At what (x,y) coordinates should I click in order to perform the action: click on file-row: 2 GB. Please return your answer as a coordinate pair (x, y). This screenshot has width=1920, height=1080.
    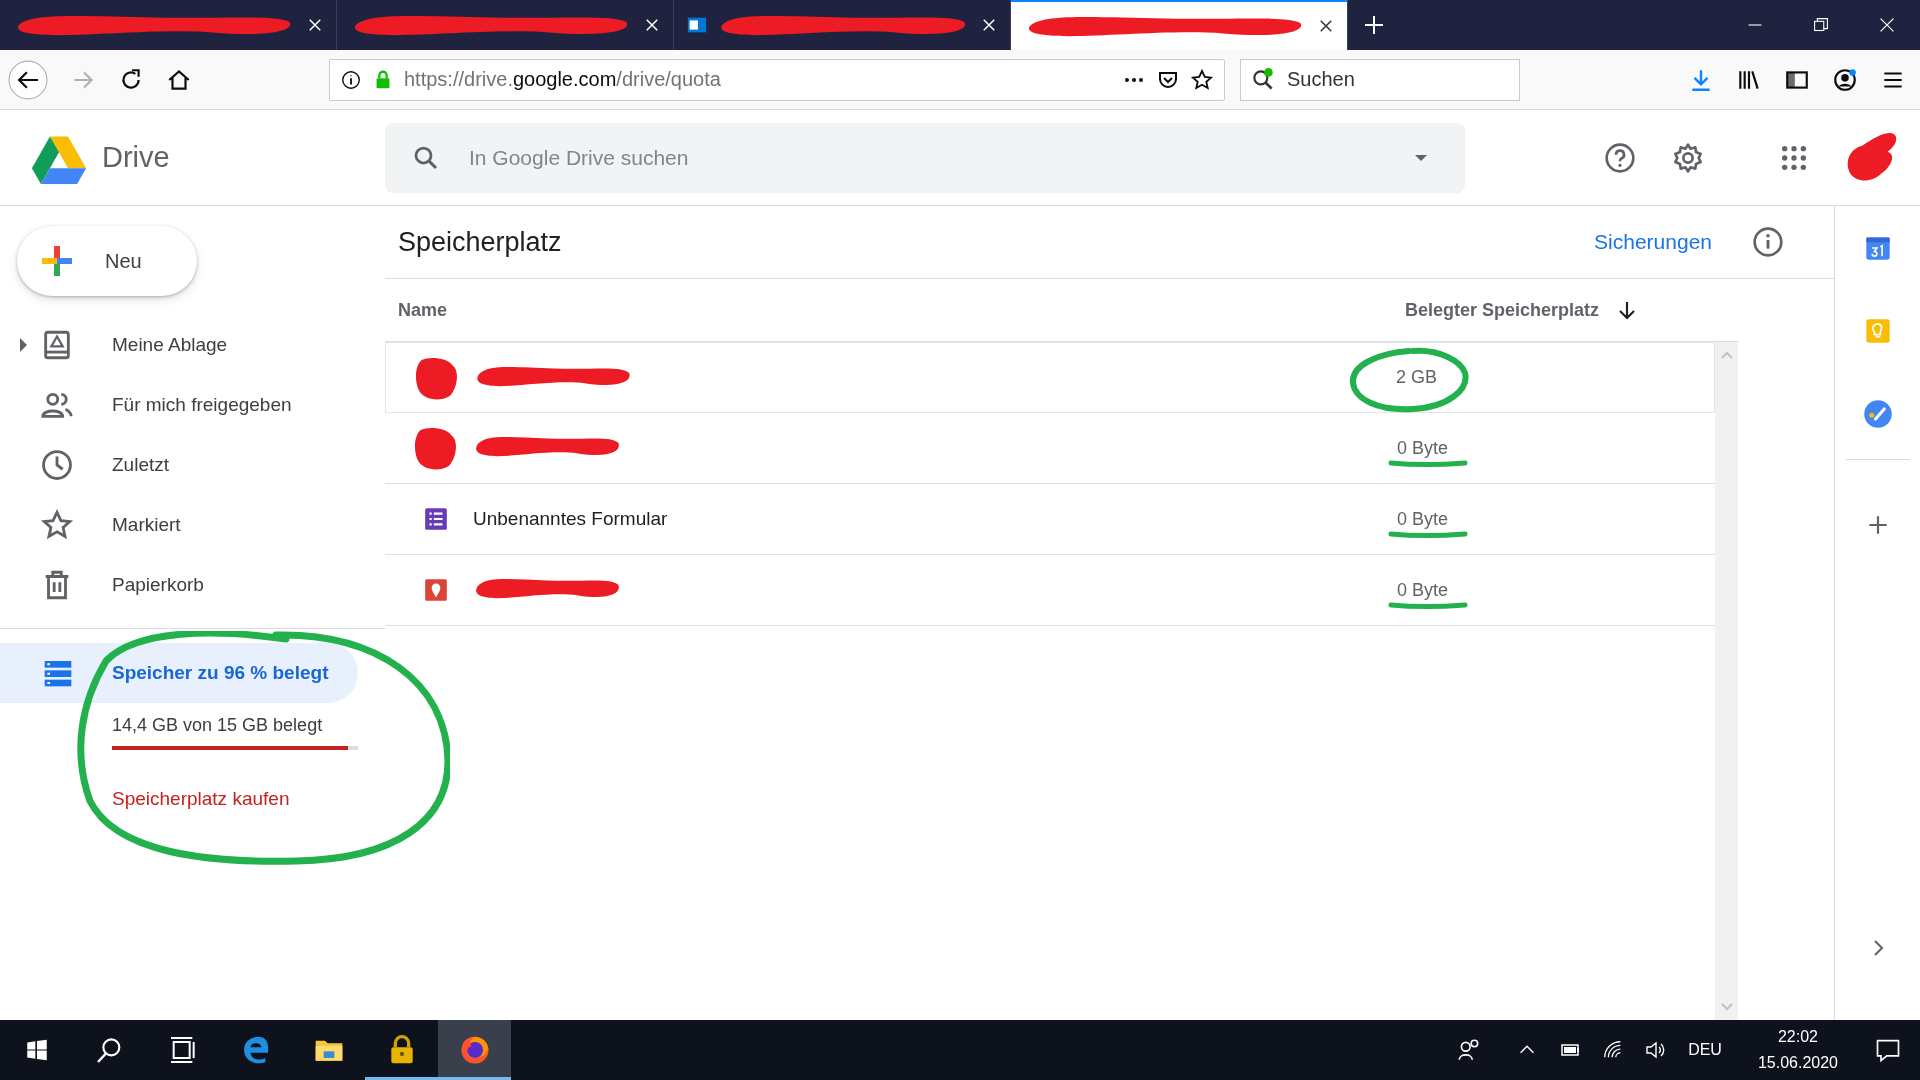
    Looking at the image, I should click on (1050, 377).